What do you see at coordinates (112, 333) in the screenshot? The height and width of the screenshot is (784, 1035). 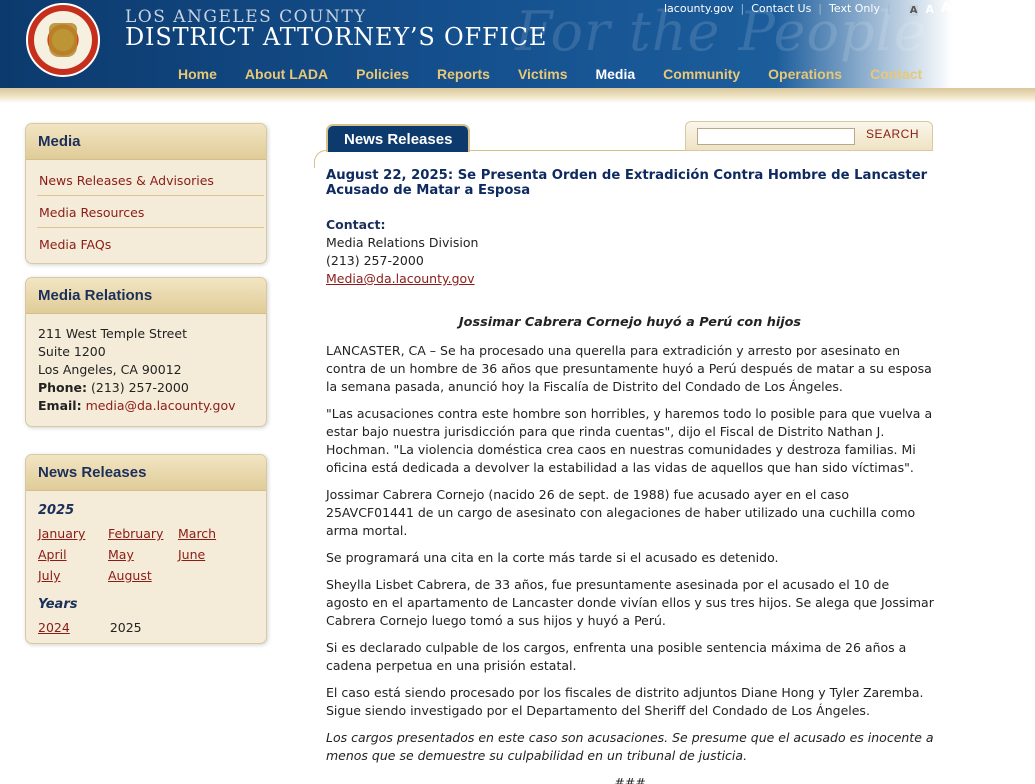 I see `address-line-street: 211 West Temple Street` at bounding box center [112, 333].